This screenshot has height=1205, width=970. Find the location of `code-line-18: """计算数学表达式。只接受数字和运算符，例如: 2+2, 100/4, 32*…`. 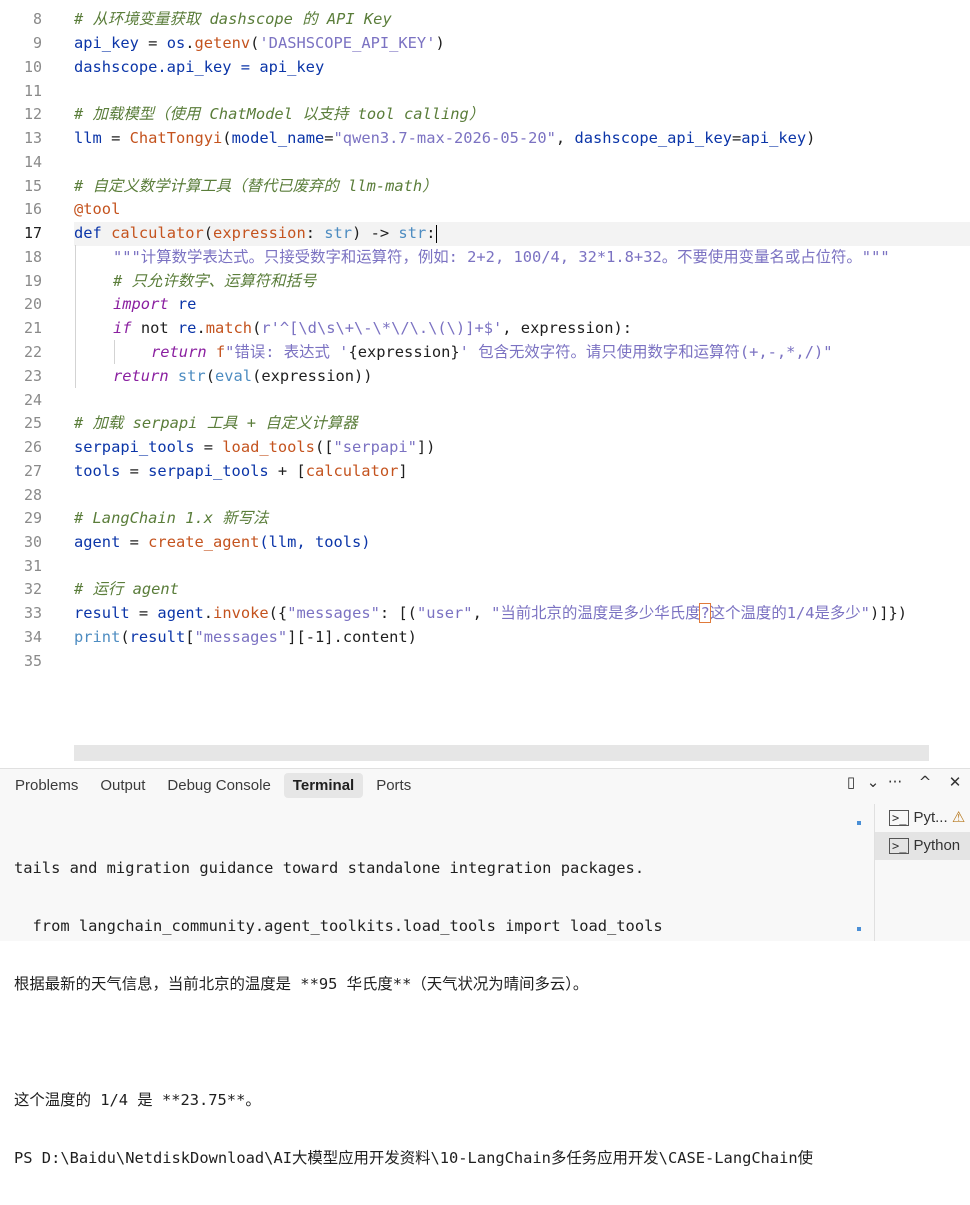

code-line-18: """计算数学表达式。只接受数字和运算符，例如: 2+2, 100/4, 32*… is located at coordinates (501, 258).